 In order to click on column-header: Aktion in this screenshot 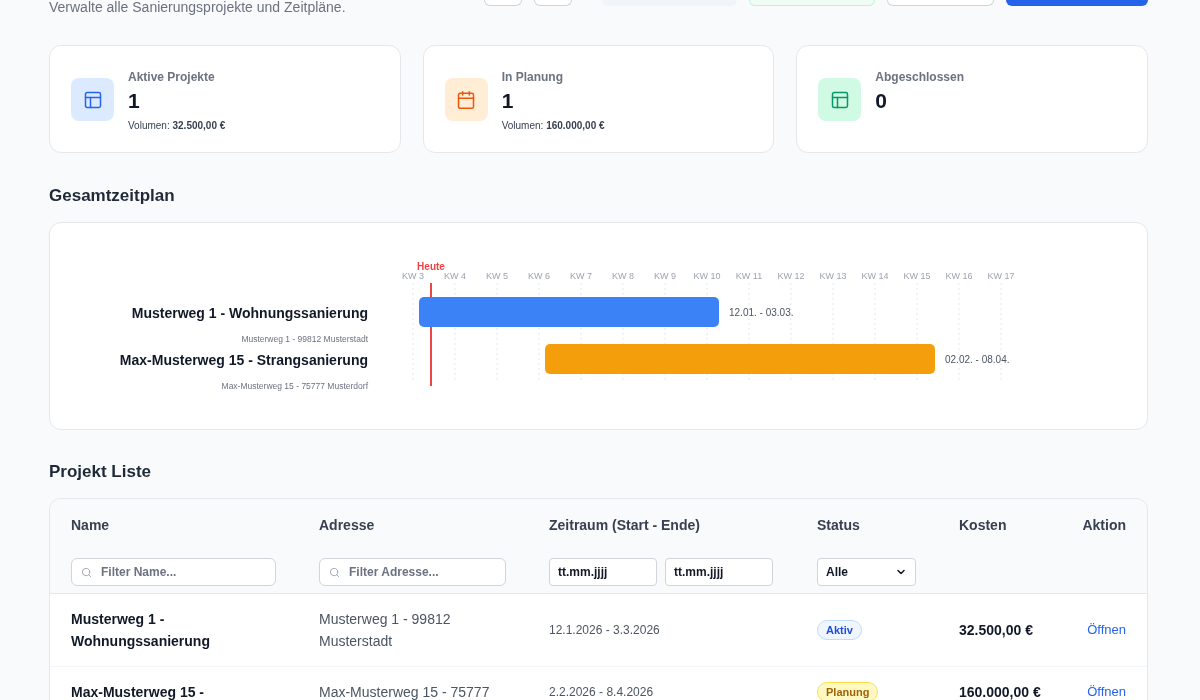, I will do `click(1104, 525)`.